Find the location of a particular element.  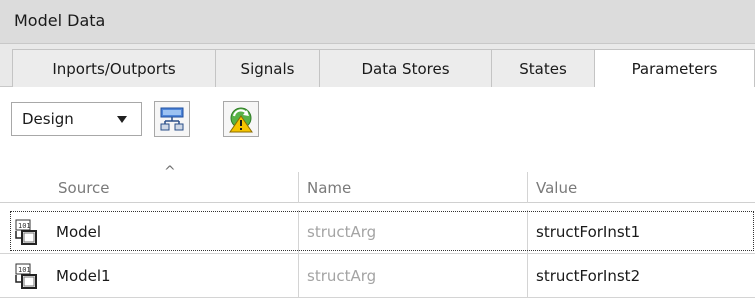

column-header-value: Value is located at coordinates (645, 187).